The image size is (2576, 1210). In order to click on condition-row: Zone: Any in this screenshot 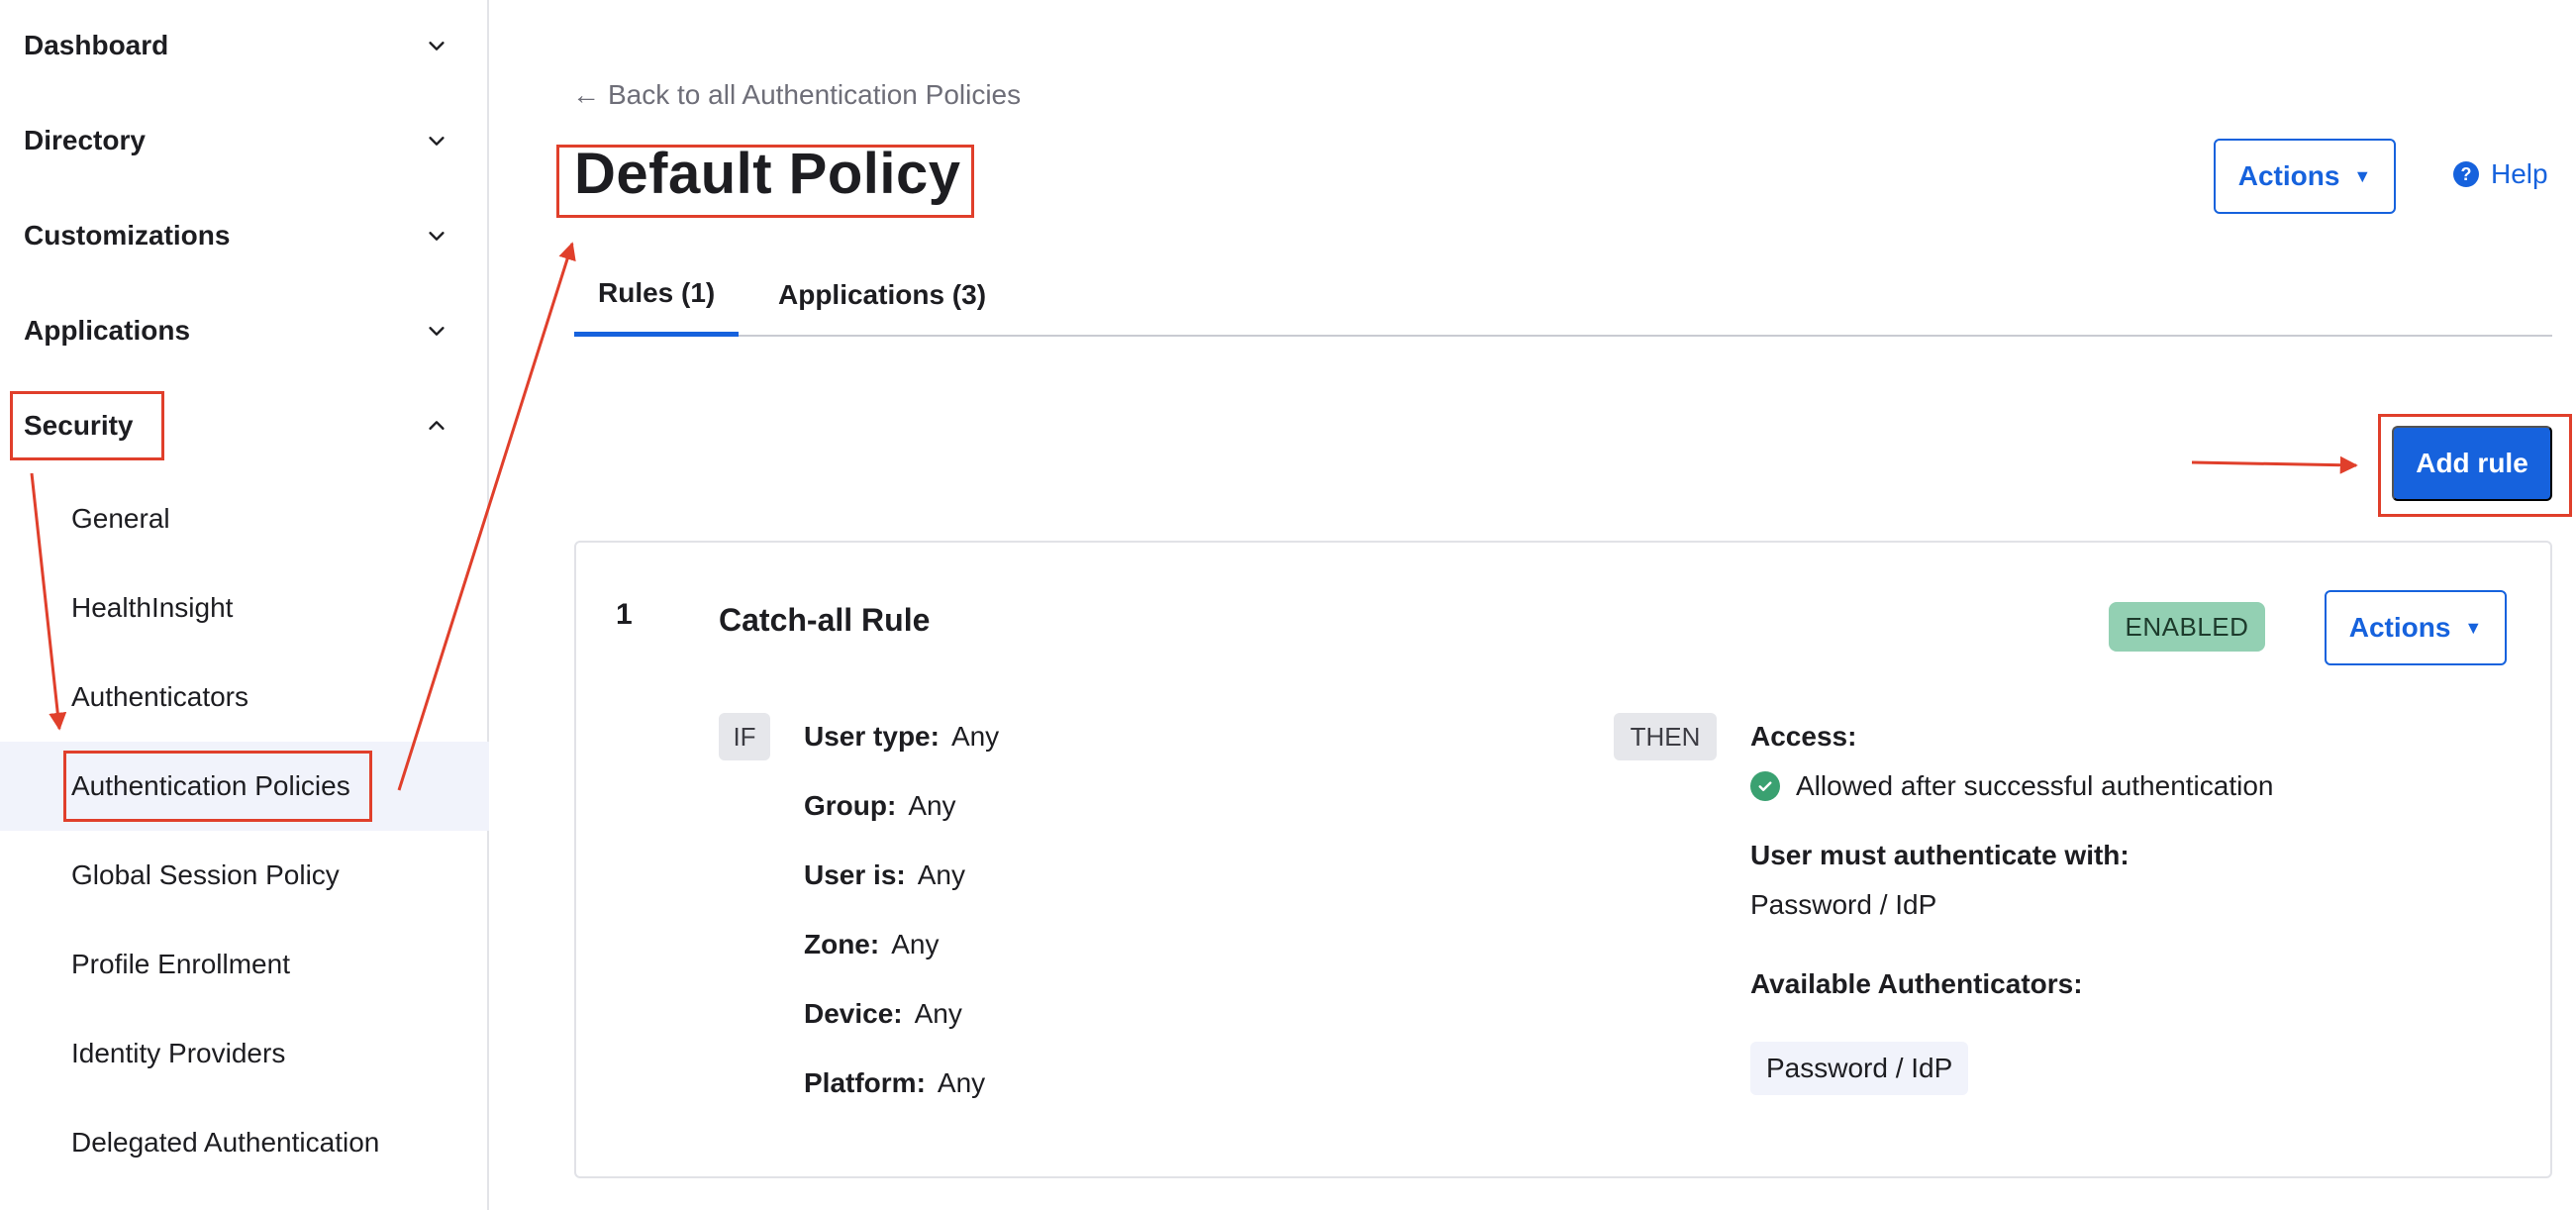, I will do `click(872, 944)`.